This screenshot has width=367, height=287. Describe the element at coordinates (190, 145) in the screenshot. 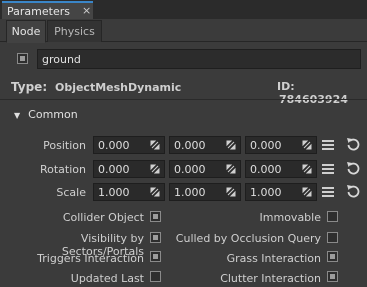

I see `position-y-value: 0.000` at that location.